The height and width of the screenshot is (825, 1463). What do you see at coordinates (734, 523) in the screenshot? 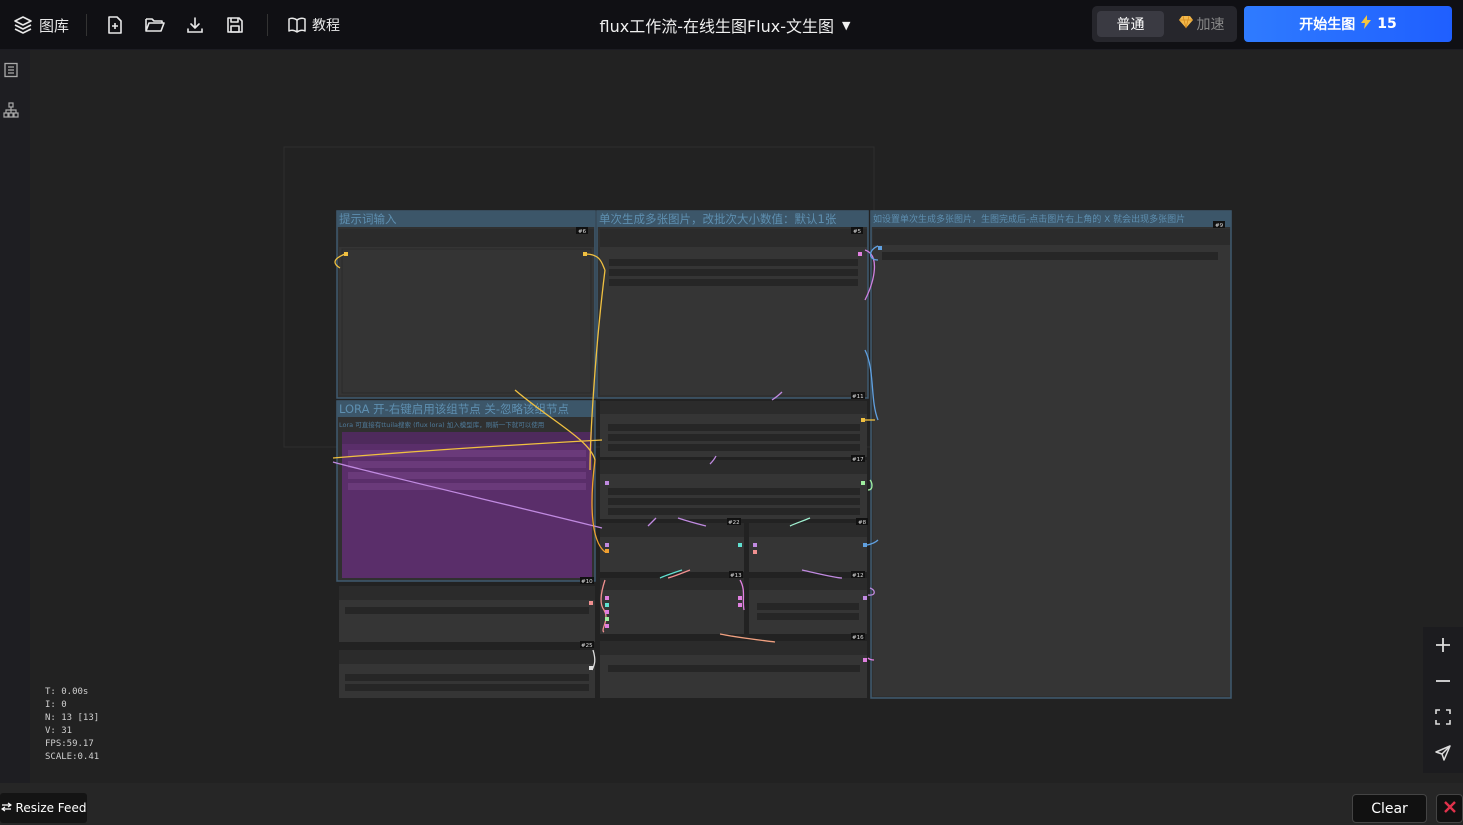
I see `node-badge: #22` at bounding box center [734, 523].